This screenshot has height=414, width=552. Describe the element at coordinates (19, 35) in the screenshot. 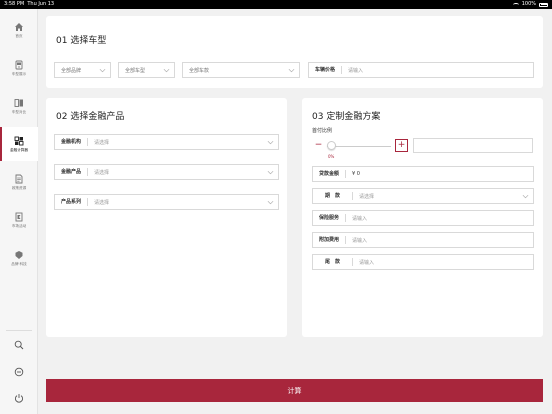

I see `sidebar-item-label: 首页` at that location.